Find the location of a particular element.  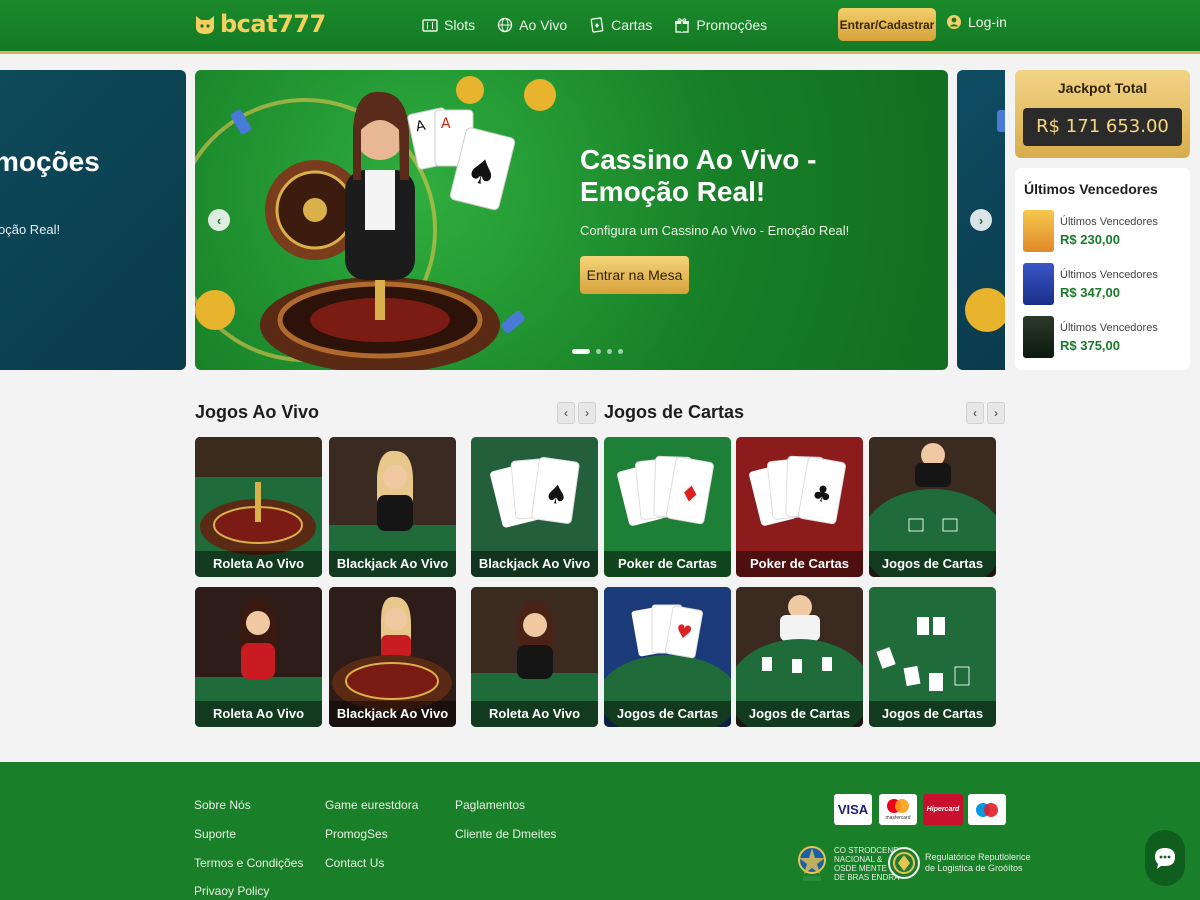

card-games-title: Jogos de Cartas is located at coordinates (674, 412).